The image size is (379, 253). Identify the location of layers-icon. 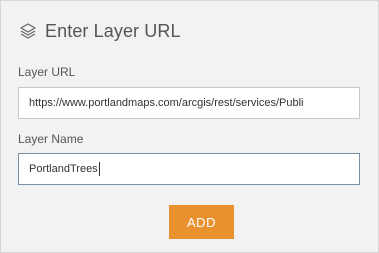
(28, 31).